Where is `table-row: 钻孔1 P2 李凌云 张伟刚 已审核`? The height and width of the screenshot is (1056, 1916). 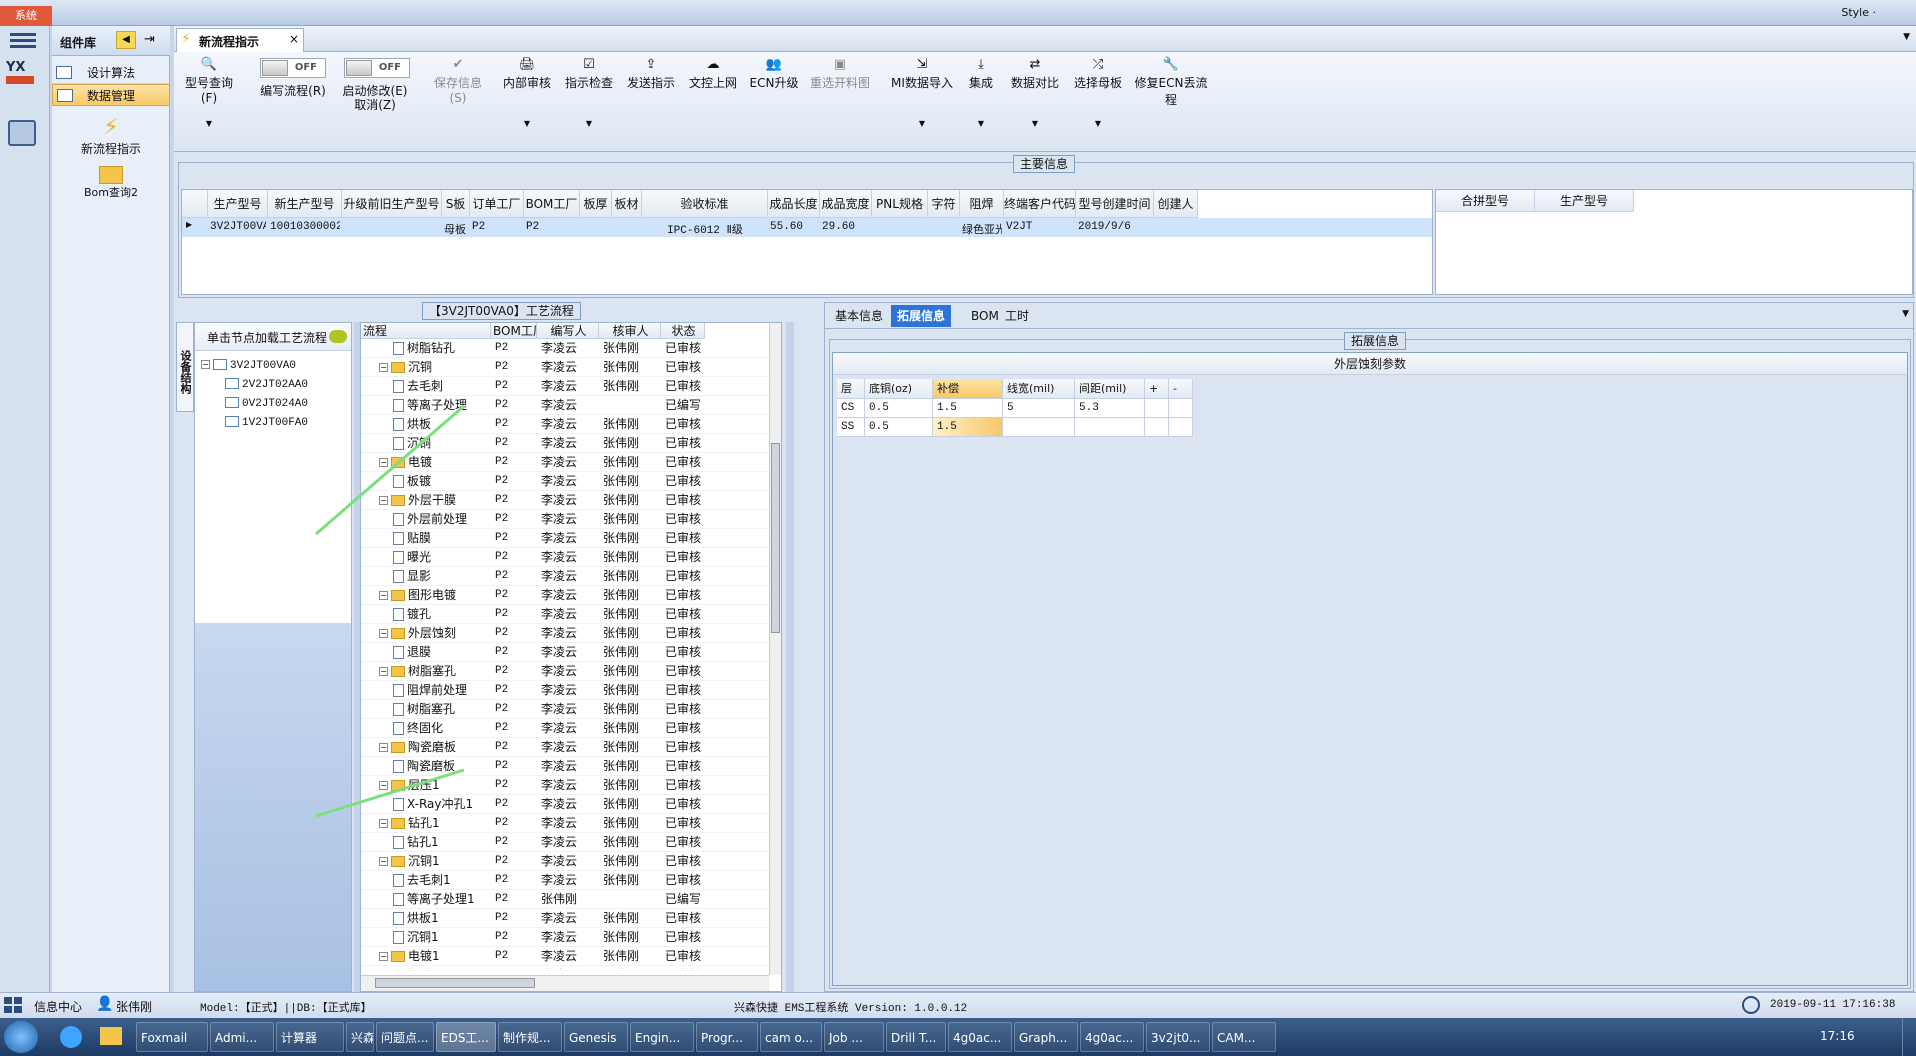
table-row: 钻孔1 P2 李凌云 张伟刚 已审核 is located at coordinates (565, 842).